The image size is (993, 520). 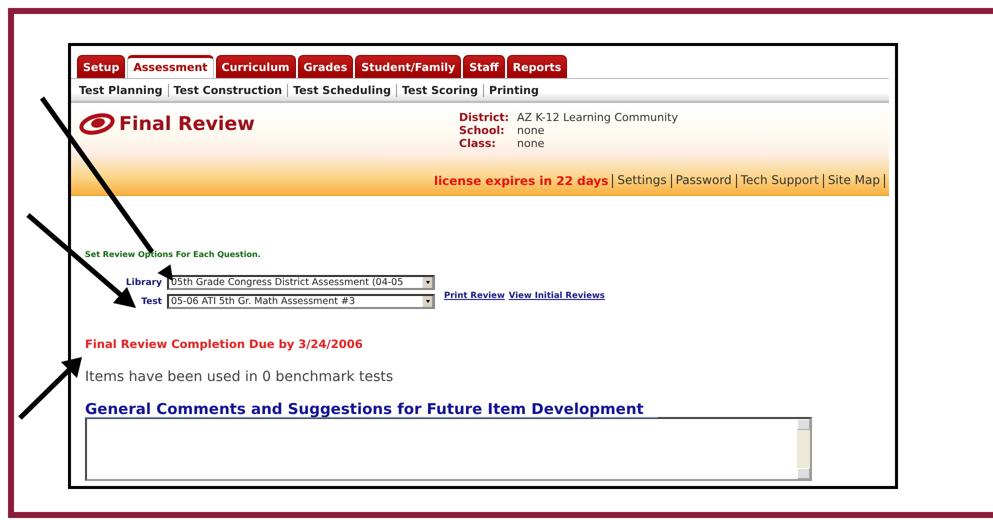 I want to click on due-date-notice: Final Review Completion Due by 3/24/2006, so click(x=224, y=344).